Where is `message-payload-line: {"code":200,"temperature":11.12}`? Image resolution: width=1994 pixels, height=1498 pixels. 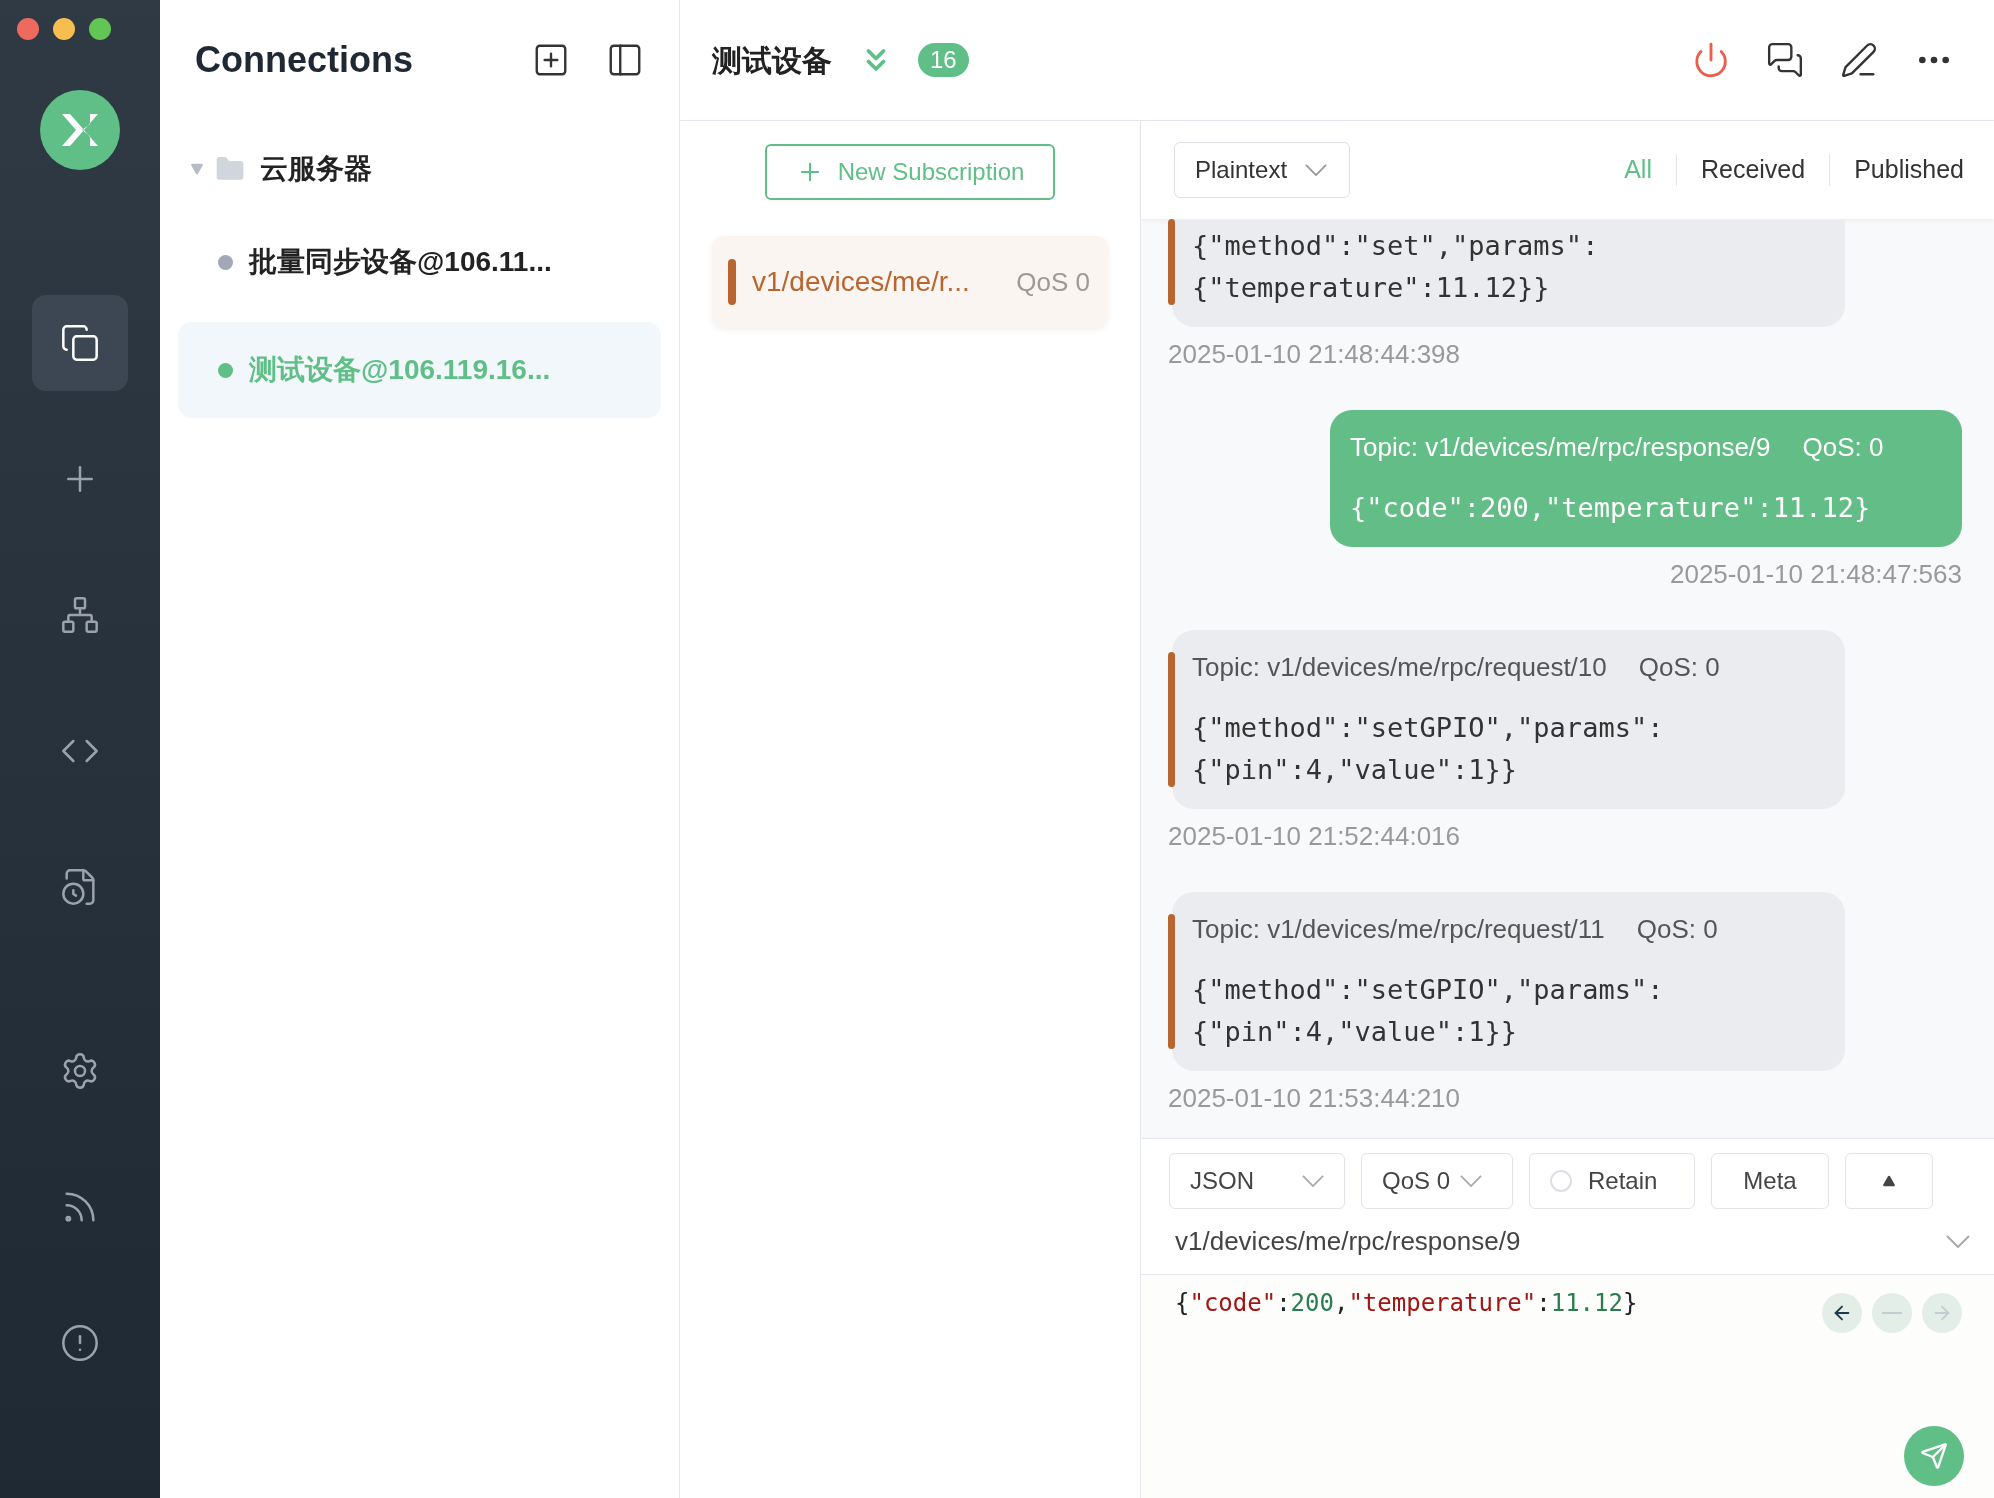 message-payload-line: {"code":200,"temperature":11.12} is located at coordinates (1611, 508).